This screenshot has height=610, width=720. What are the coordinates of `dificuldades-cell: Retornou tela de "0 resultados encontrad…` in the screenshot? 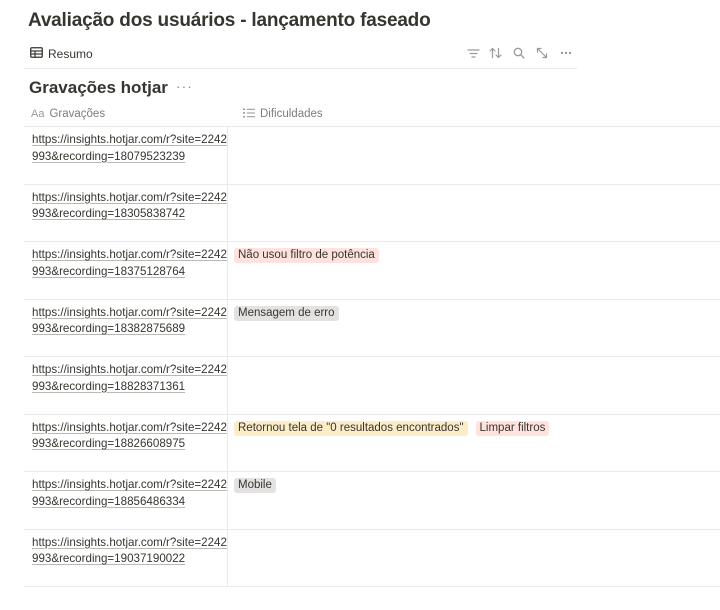 It's located at (474, 443).